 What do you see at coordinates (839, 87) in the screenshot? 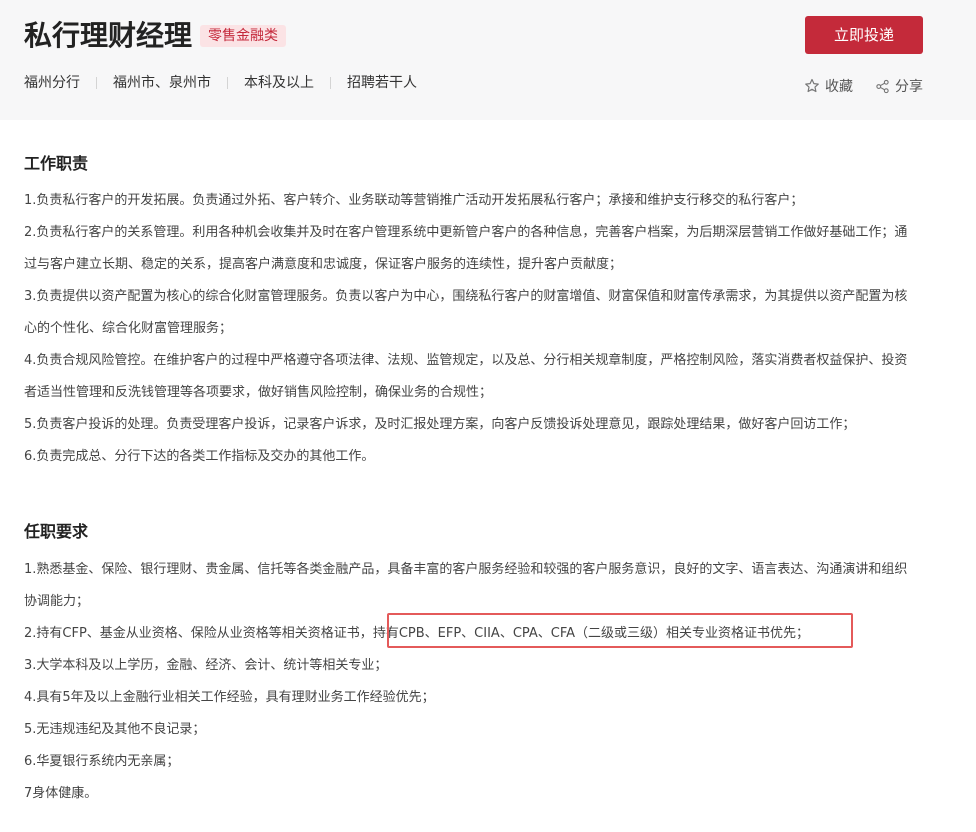
I see `favorite-label: 收藏` at bounding box center [839, 87].